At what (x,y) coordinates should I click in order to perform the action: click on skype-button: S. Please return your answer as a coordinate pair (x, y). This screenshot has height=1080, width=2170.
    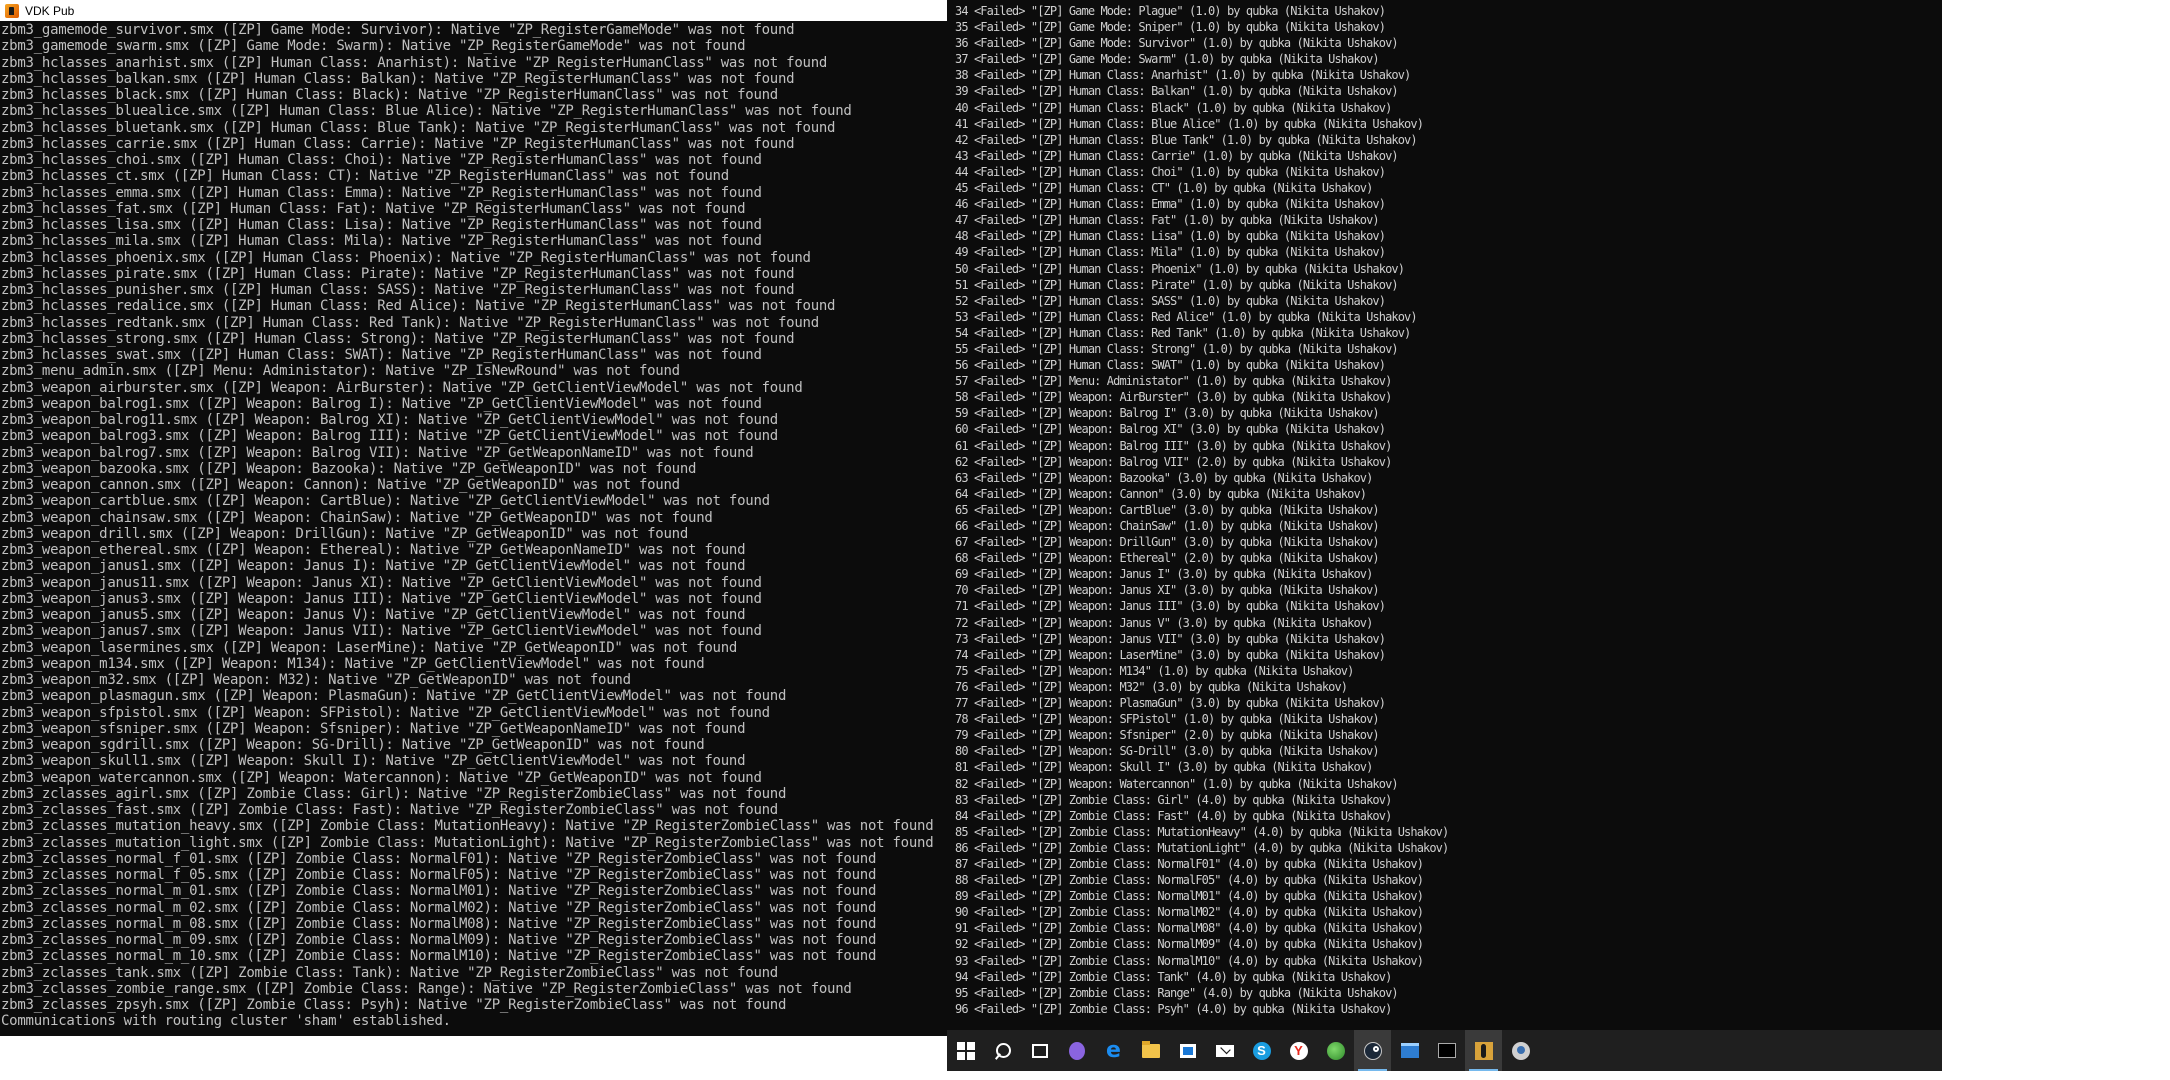
    Looking at the image, I should click on (1261, 1050).